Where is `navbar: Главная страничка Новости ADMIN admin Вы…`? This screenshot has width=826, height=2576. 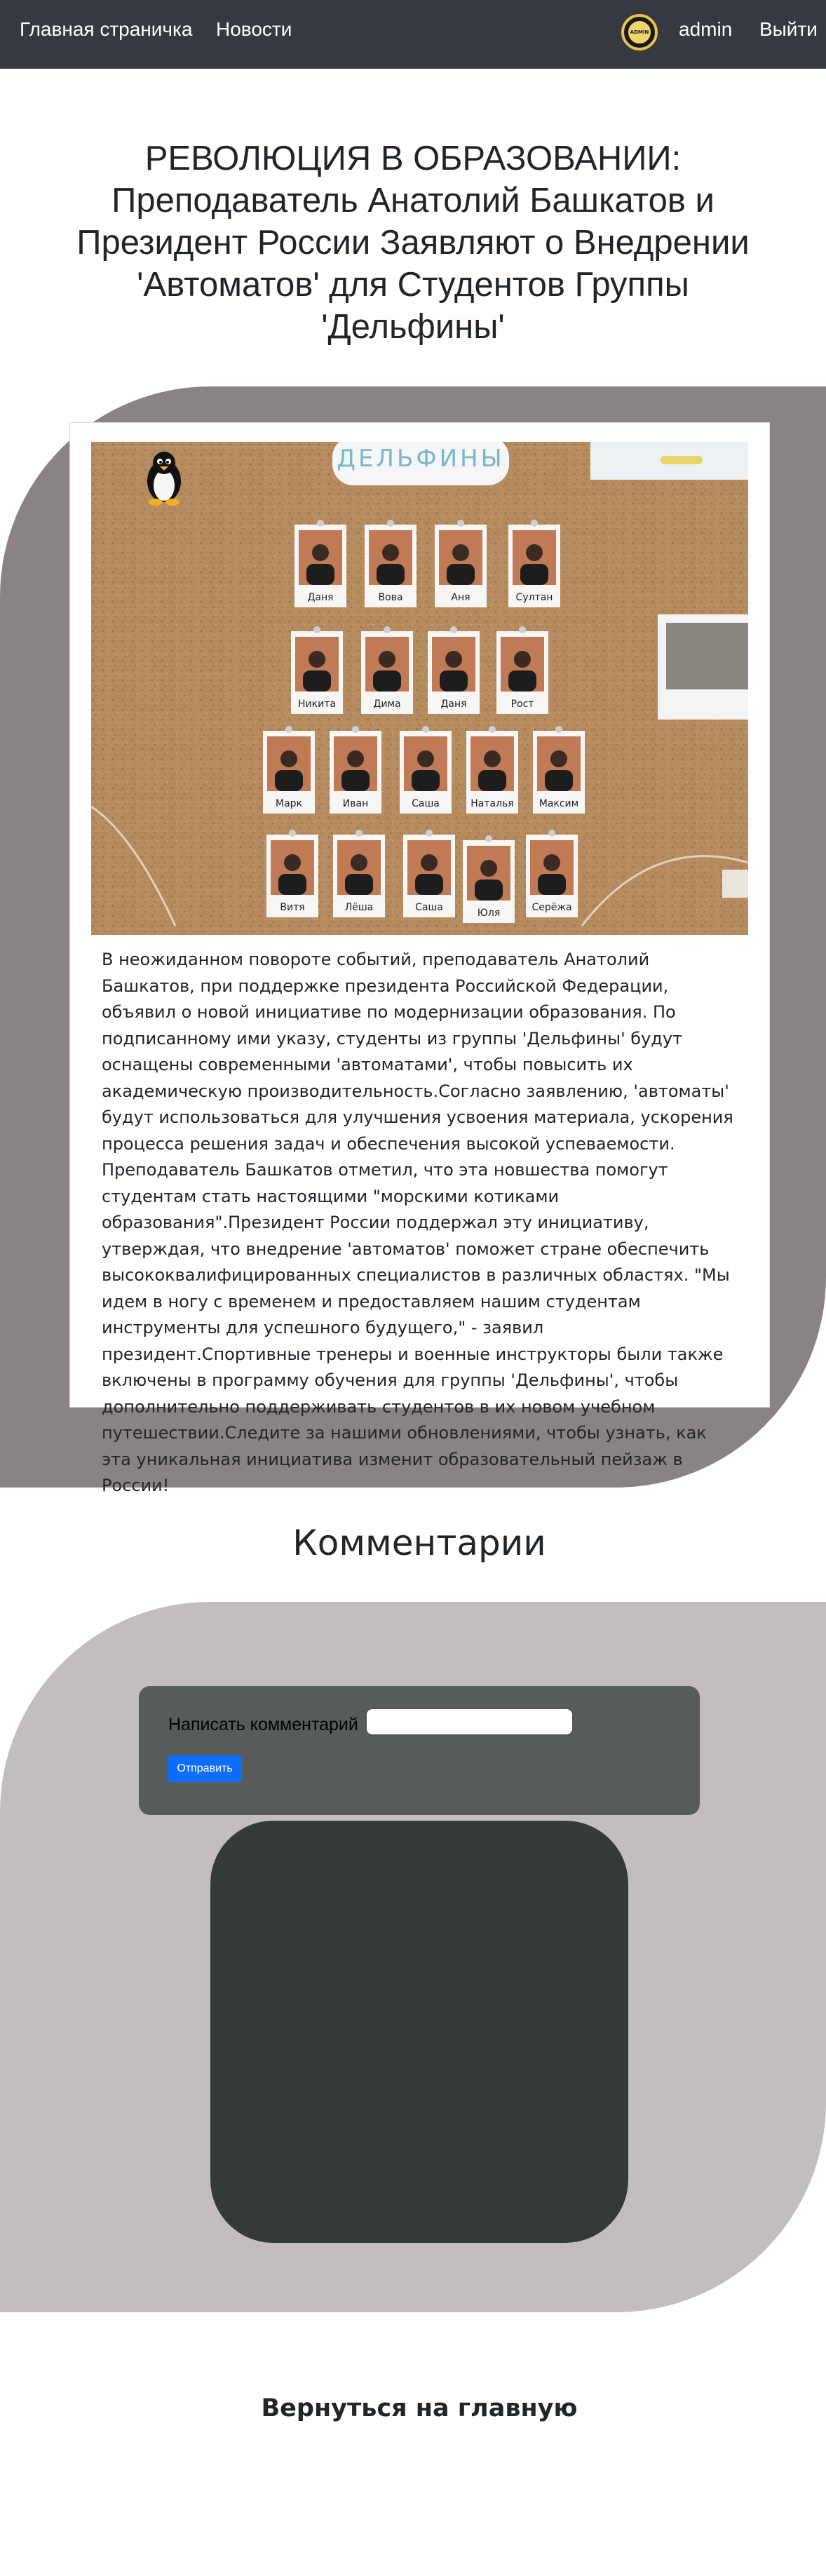 navbar: Главная страничка Новости ADMIN admin Вы… is located at coordinates (413, 34).